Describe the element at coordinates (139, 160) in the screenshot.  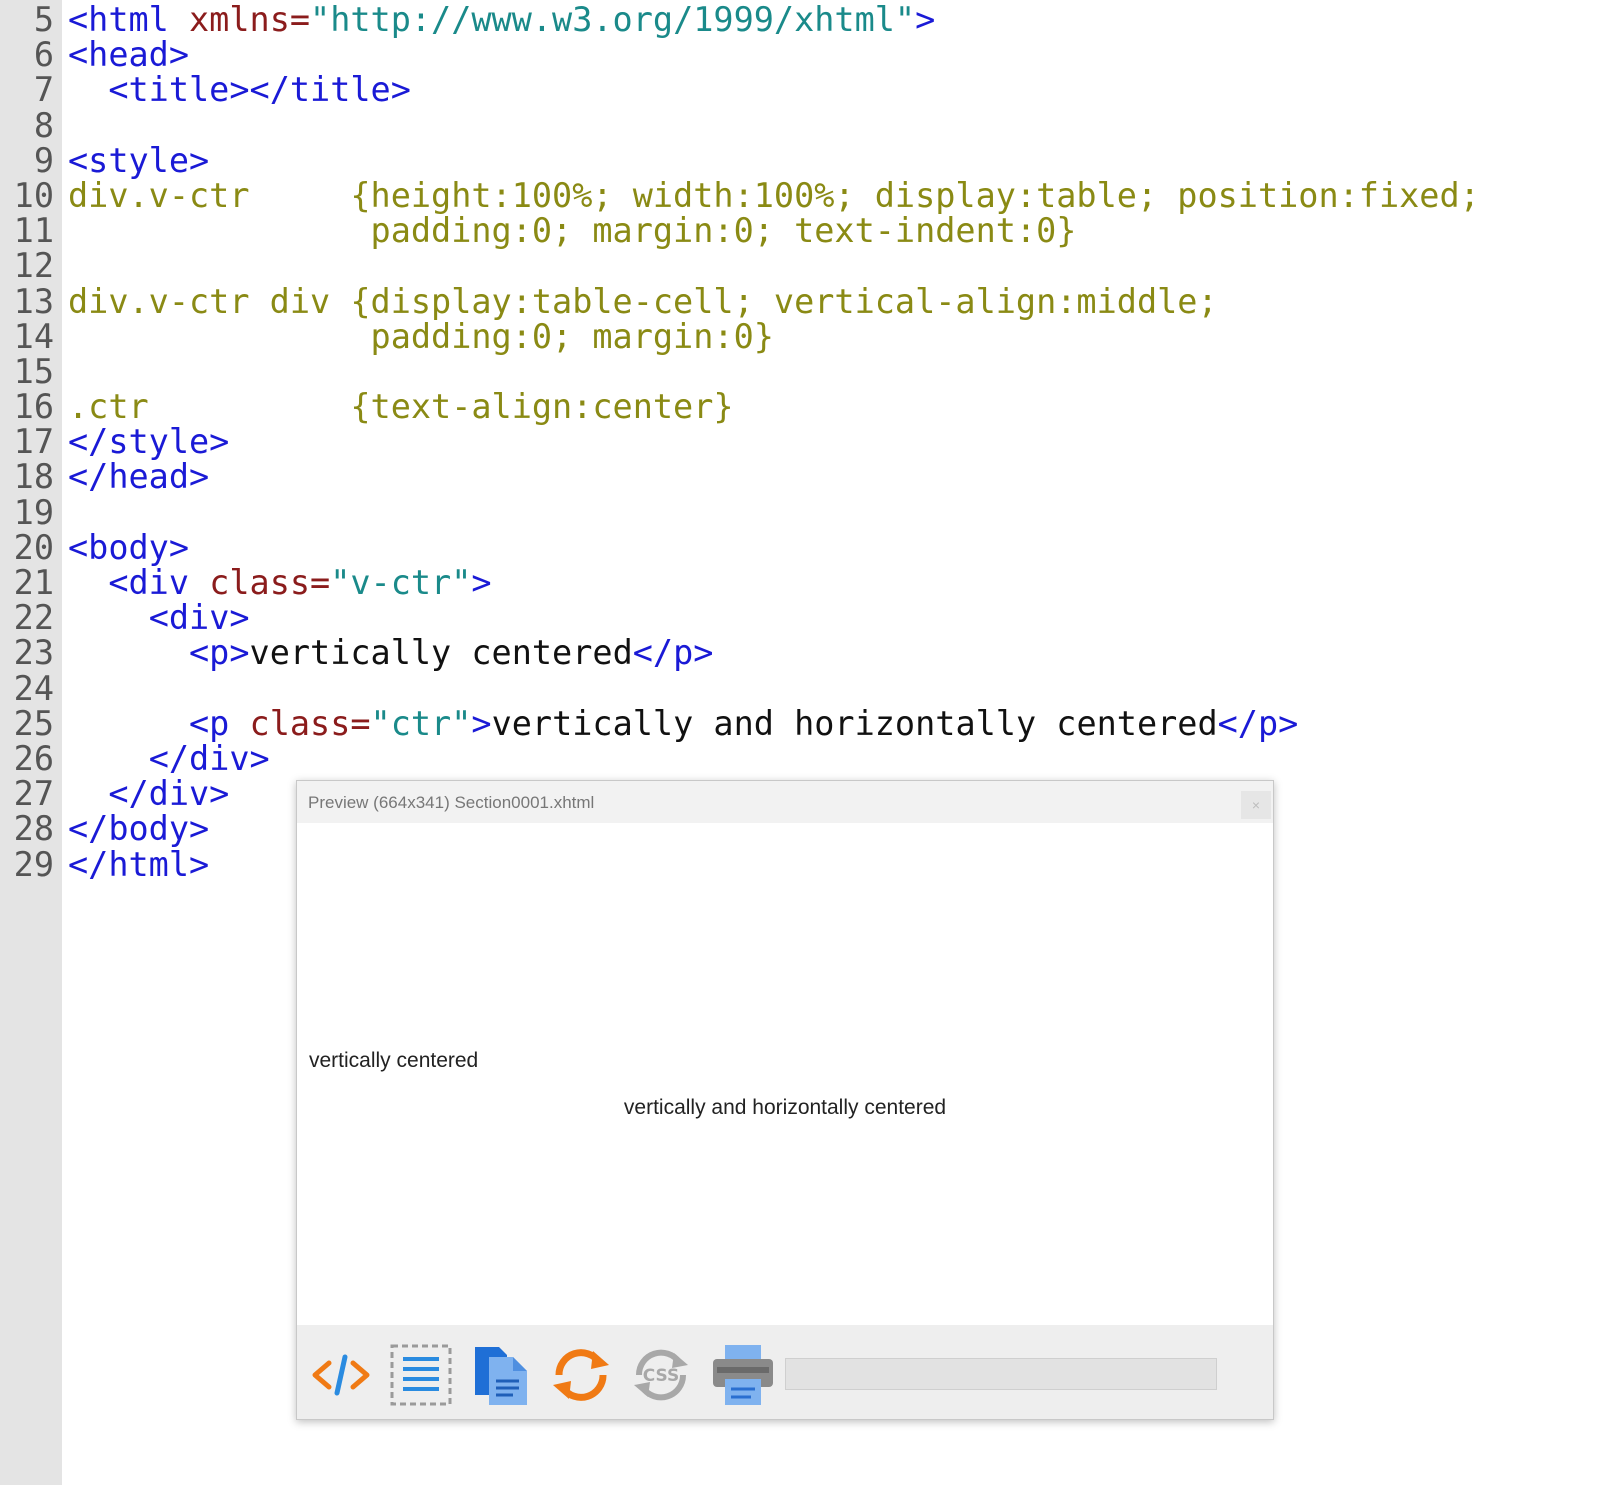
I see `code-line-text: <style>` at that location.